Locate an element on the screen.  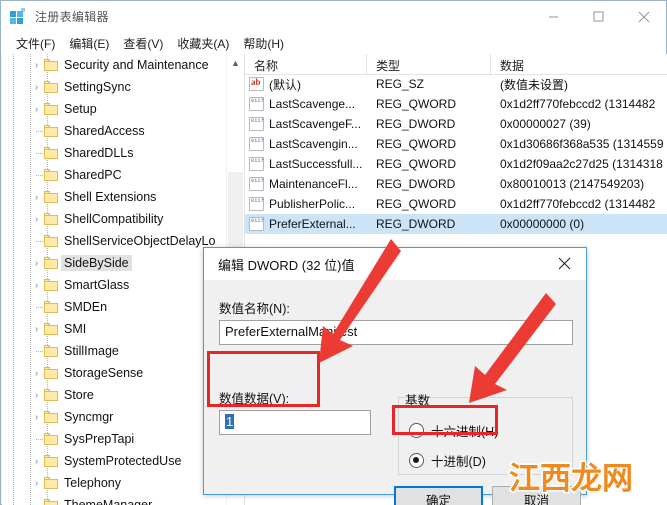
ok-button: 确定 is located at coordinates (438, 495).